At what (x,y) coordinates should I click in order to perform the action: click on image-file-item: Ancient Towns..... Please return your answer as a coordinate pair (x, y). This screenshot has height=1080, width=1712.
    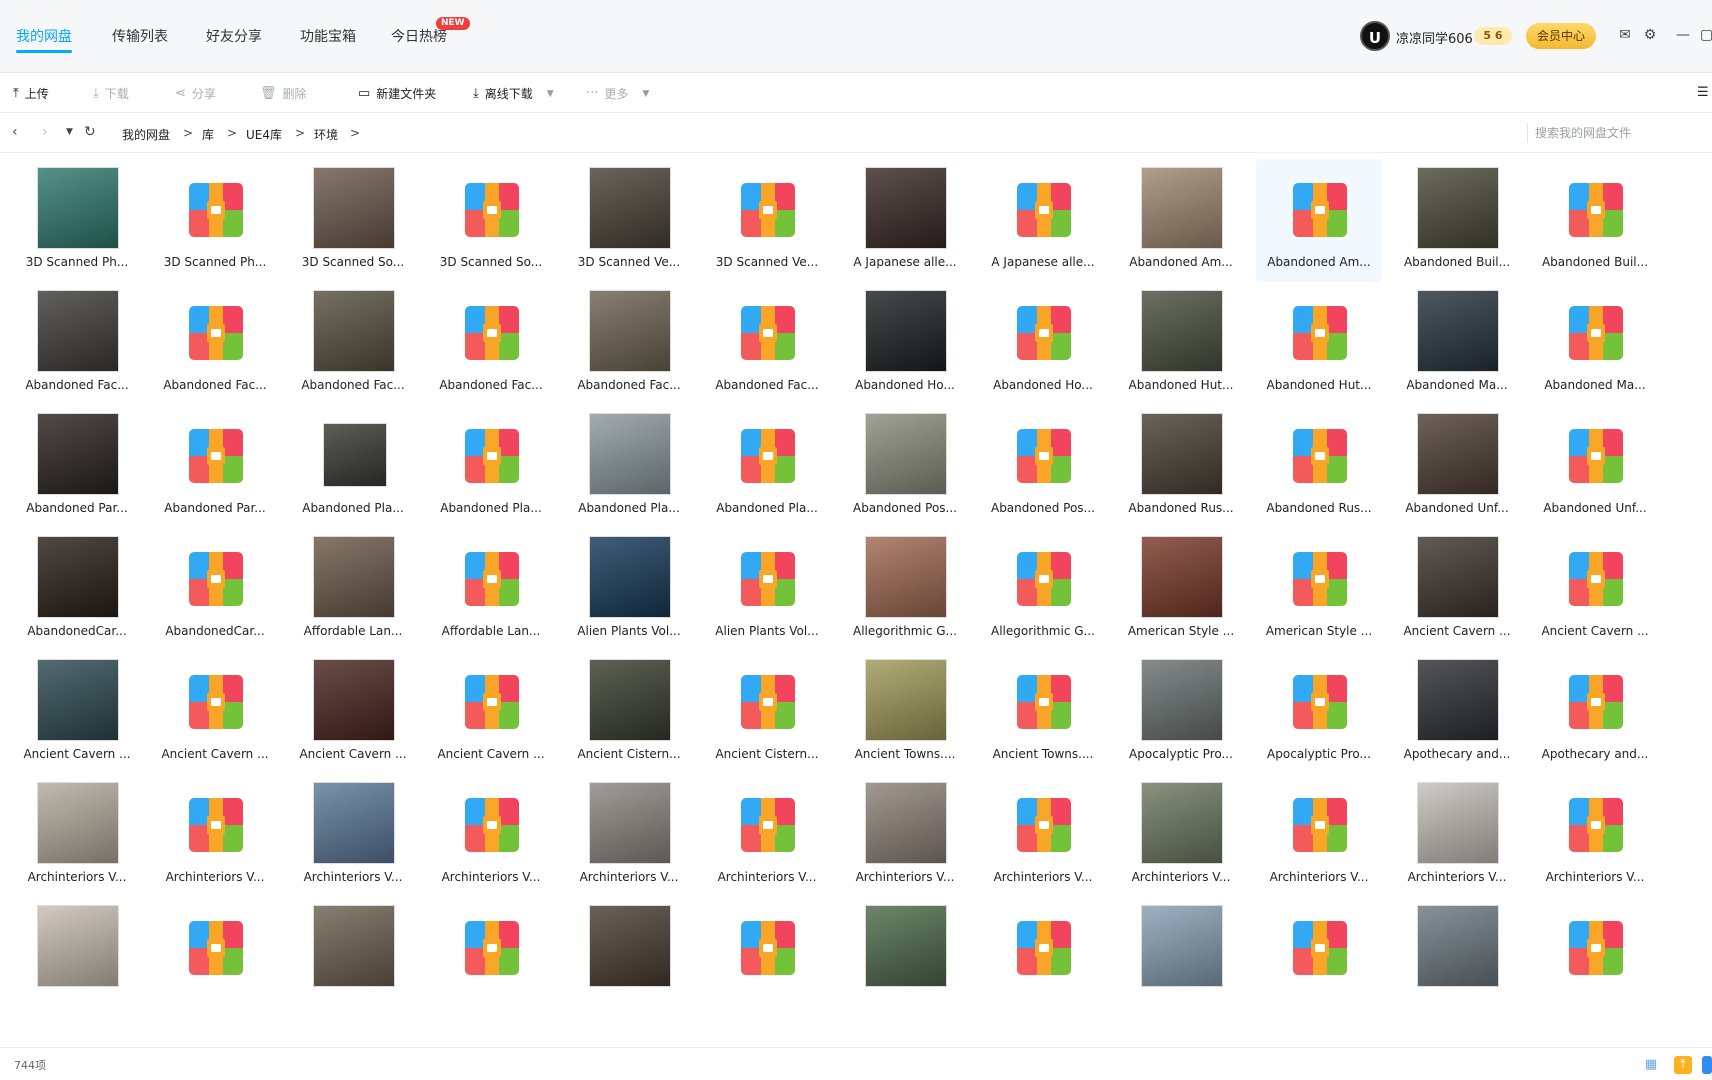
    Looking at the image, I should click on (905, 712).